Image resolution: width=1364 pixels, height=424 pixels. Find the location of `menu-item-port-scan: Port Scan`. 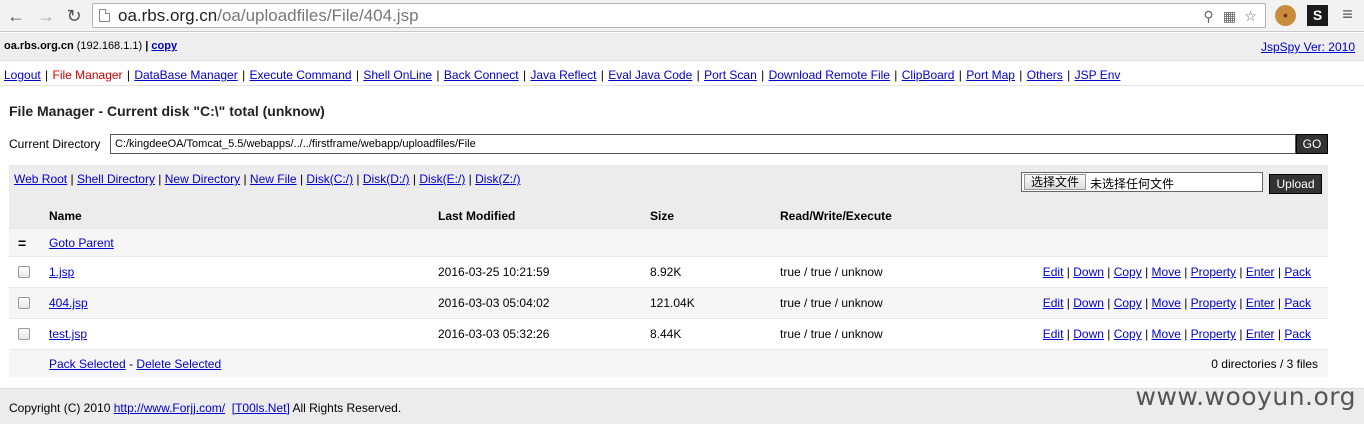

menu-item-port-scan: Port Scan is located at coordinates (730, 75).